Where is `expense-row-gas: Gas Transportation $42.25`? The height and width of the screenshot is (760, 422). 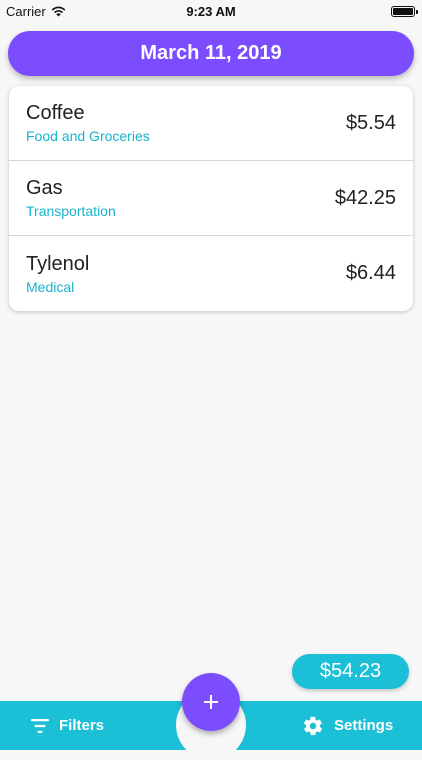
expense-row-gas: Gas Transportation $42.25 is located at coordinates (211, 198).